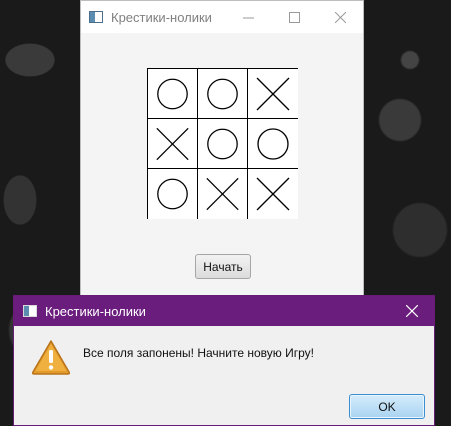 The image size is (451, 426). Describe the element at coordinates (224, 311) in the screenshot. I see `dialog-titlebar: Крестики-нолики` at that location.